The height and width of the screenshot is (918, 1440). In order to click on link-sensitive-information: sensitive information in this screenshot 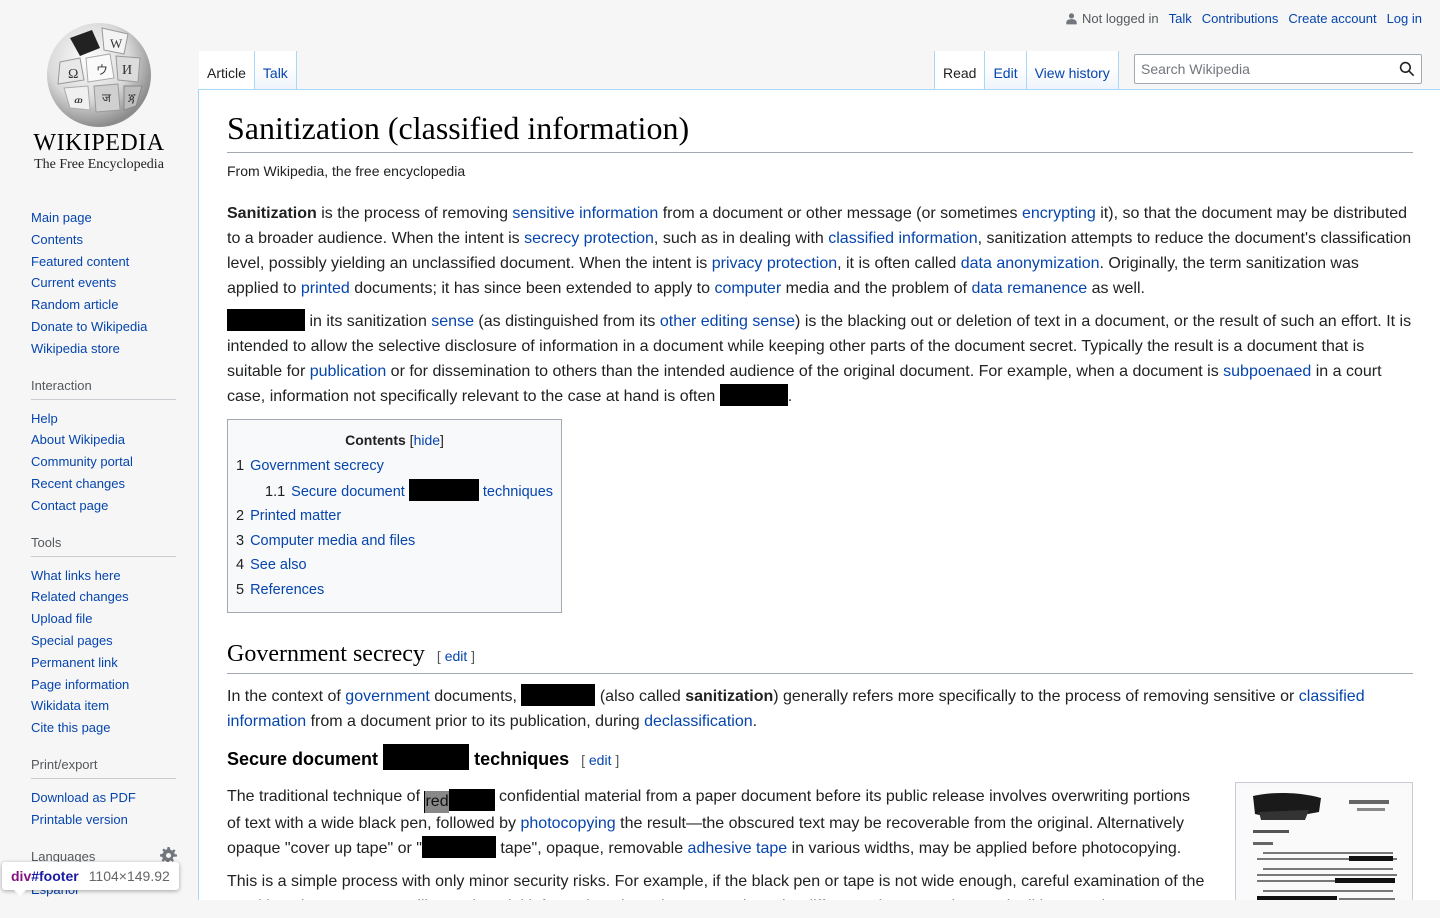, I will do `click(585, 213)`.